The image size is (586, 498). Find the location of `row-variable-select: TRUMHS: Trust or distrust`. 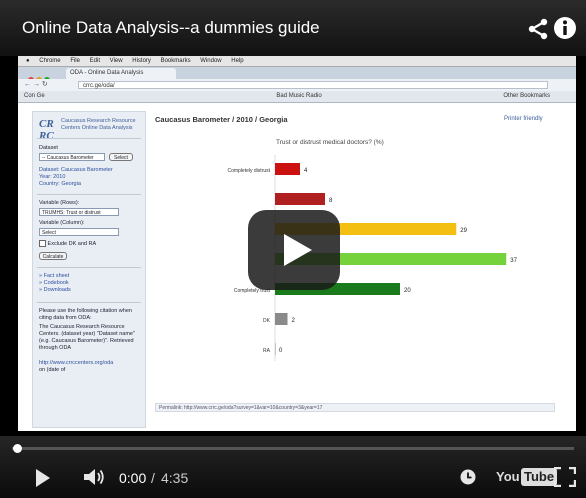

row-variable-select: TRUMHS: Trust or distrust is located at coordinates (79, 212).